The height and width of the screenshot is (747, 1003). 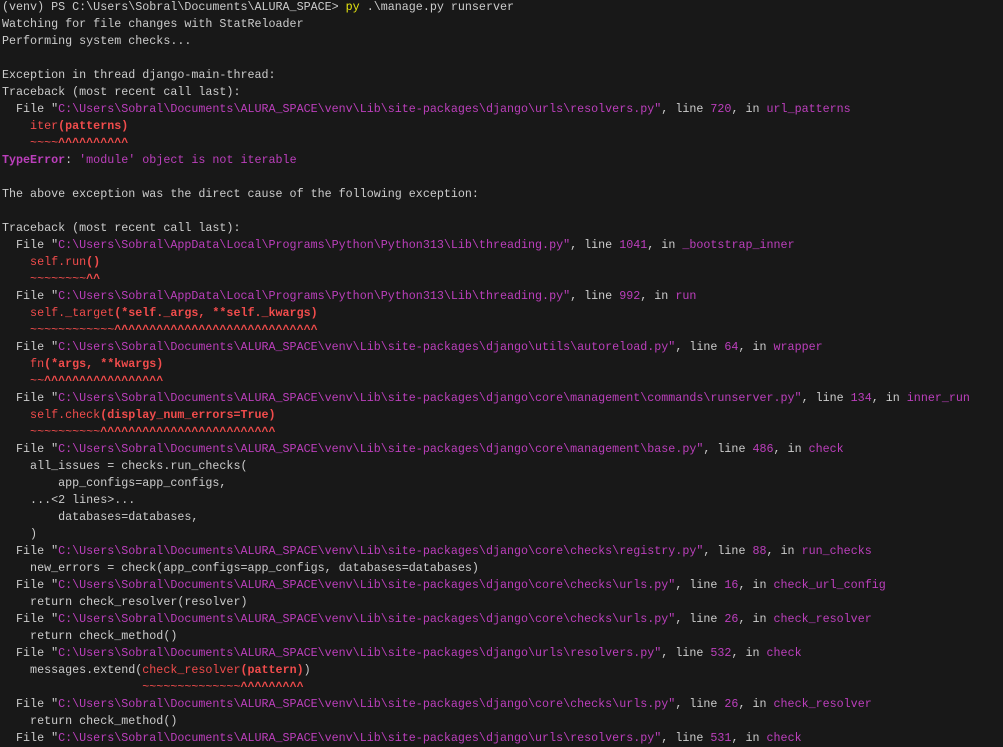 What do you see at coordinates (93, 262) in the screenshot?
I see `text-segment: ()` at bounding box center [93, 262].